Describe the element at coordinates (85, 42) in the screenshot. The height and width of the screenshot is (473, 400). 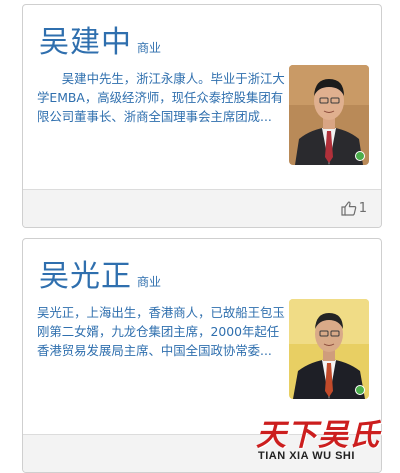
I see `person-name-link: 吴建中` at that location.